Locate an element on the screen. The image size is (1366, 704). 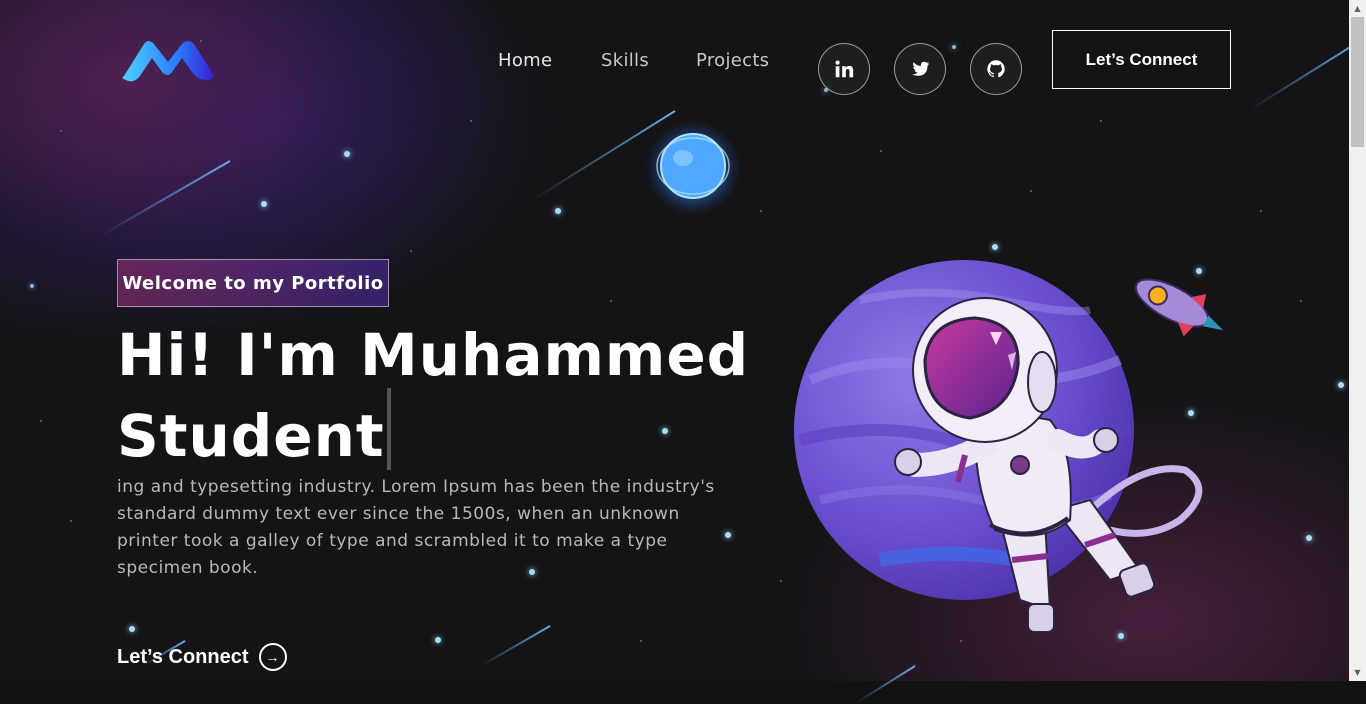
linkedin-button is located at coordinates (844, 69).